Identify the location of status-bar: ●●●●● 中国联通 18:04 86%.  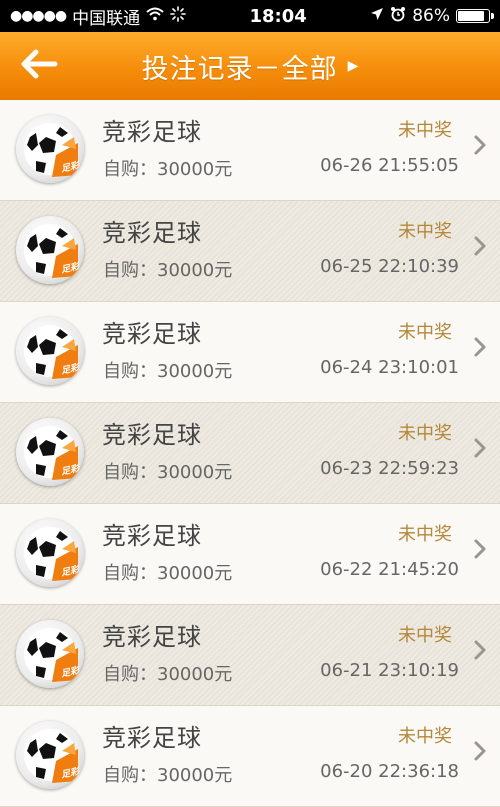
(250, 16).